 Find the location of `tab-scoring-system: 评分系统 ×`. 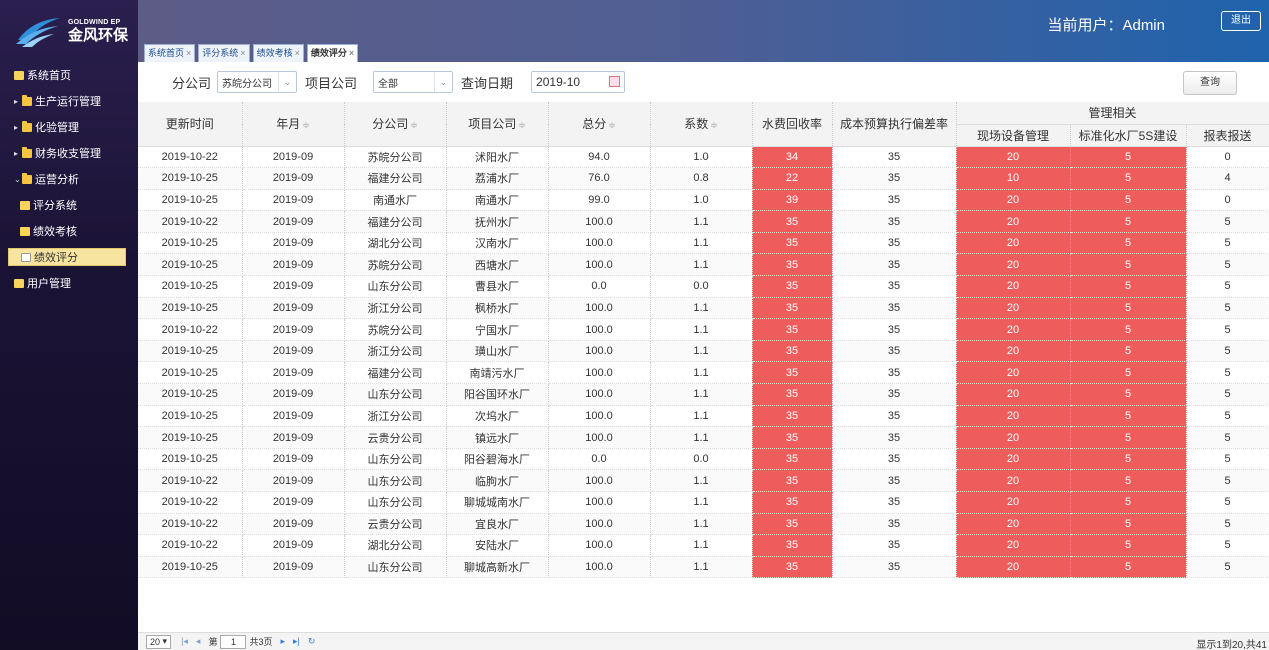

tab-scoring-system: 评分系统 × is located at coordinates (224, 53).